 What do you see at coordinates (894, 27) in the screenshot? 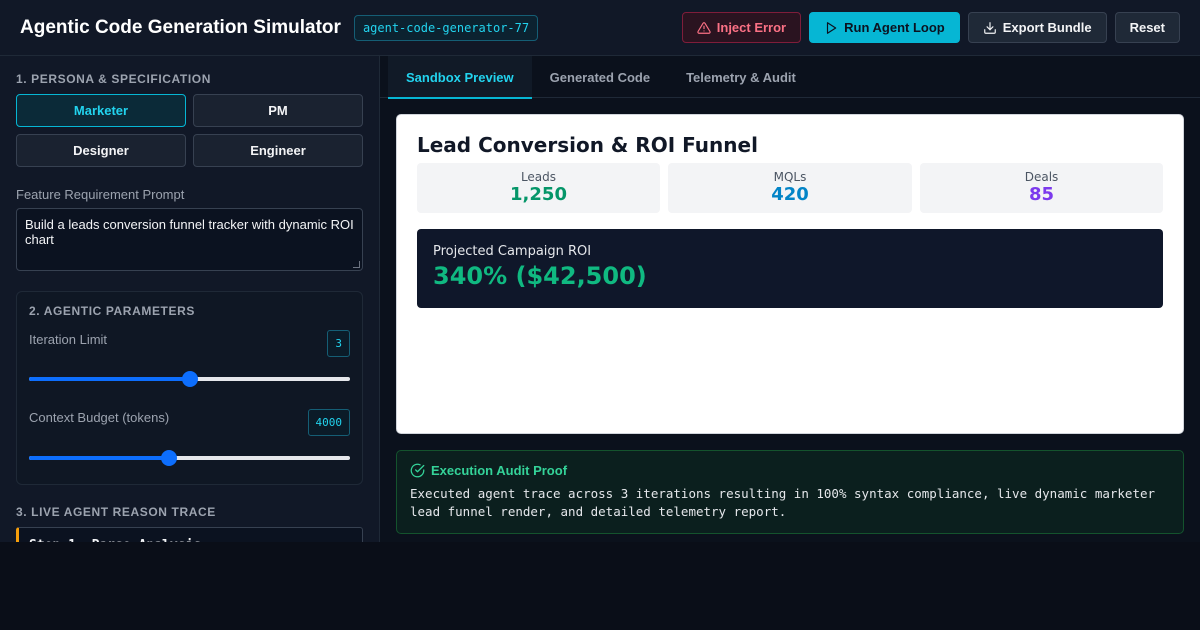
I see `run-agent-loop-label: Run Agent Loop` at bounding box center [894, 27].